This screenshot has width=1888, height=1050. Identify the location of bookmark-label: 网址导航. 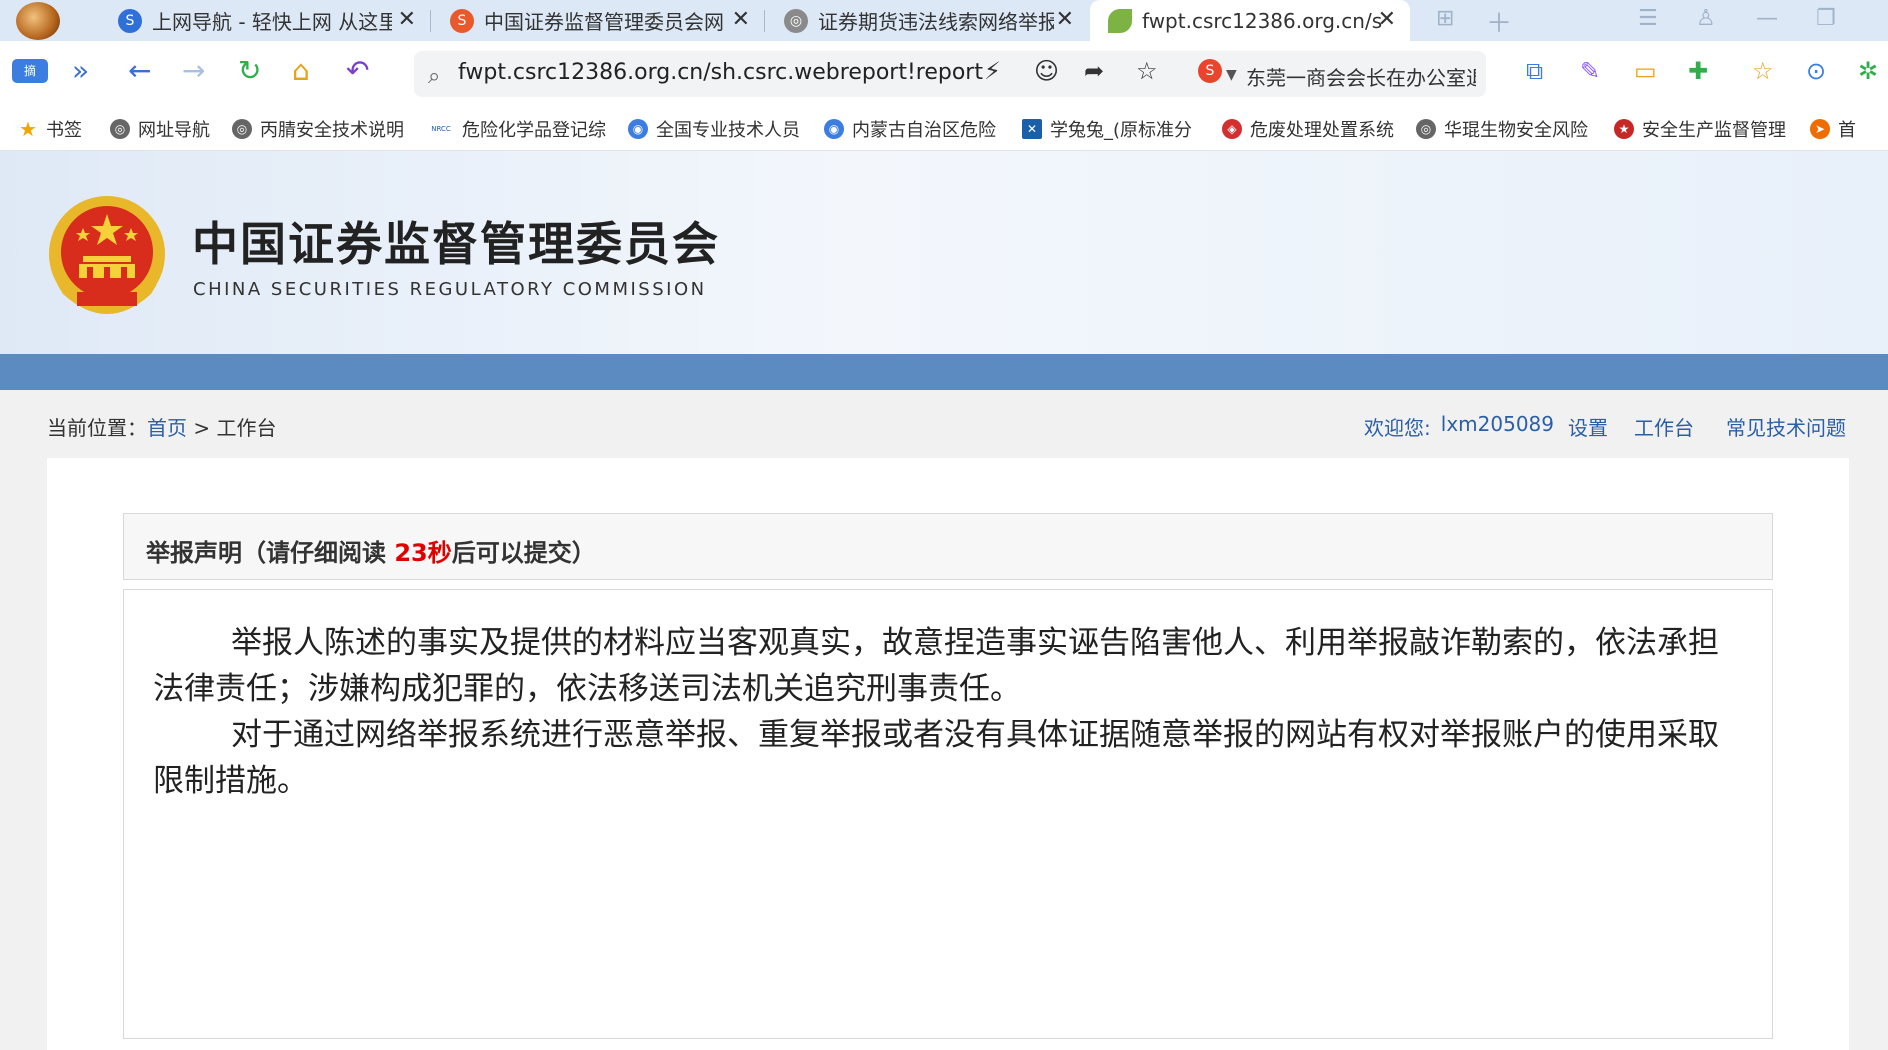
(174, 130).